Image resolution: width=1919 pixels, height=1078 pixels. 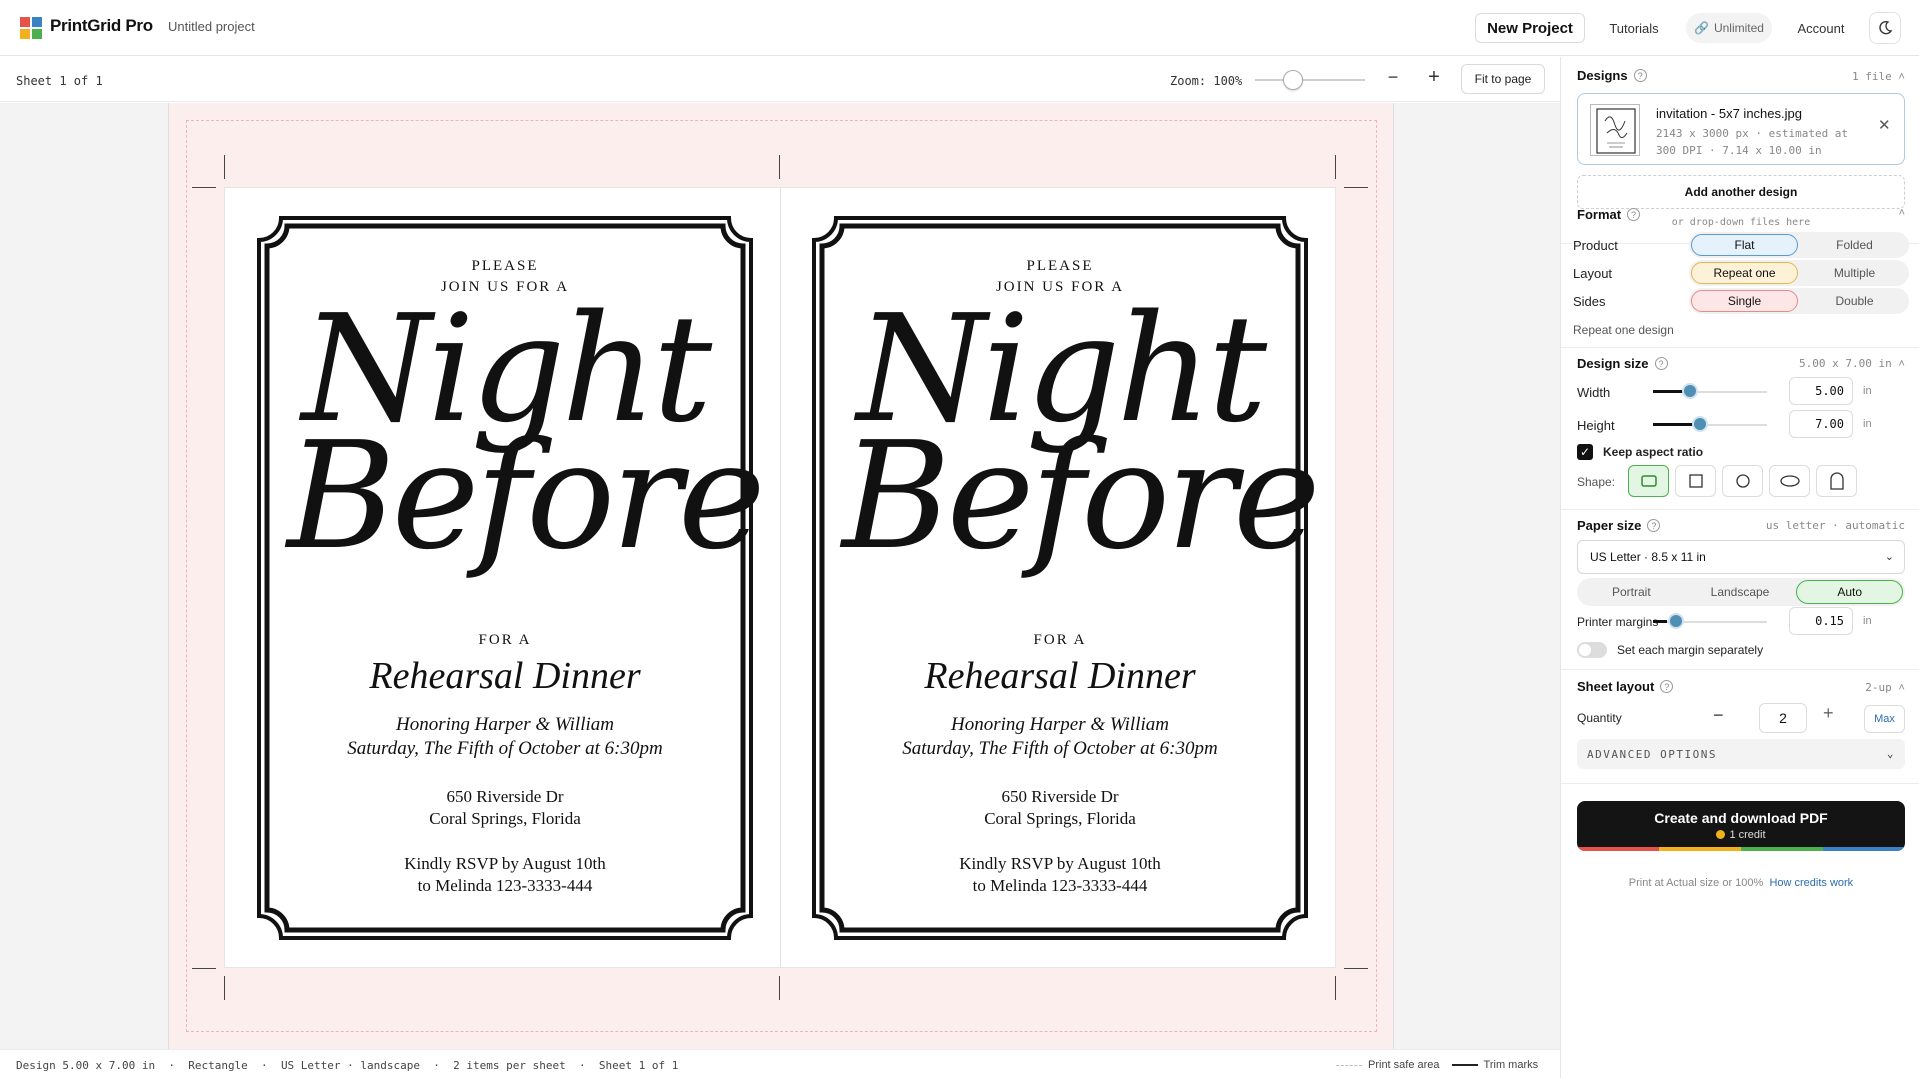 I want to click on shape-circle-button, so click(x=1742, y=481).